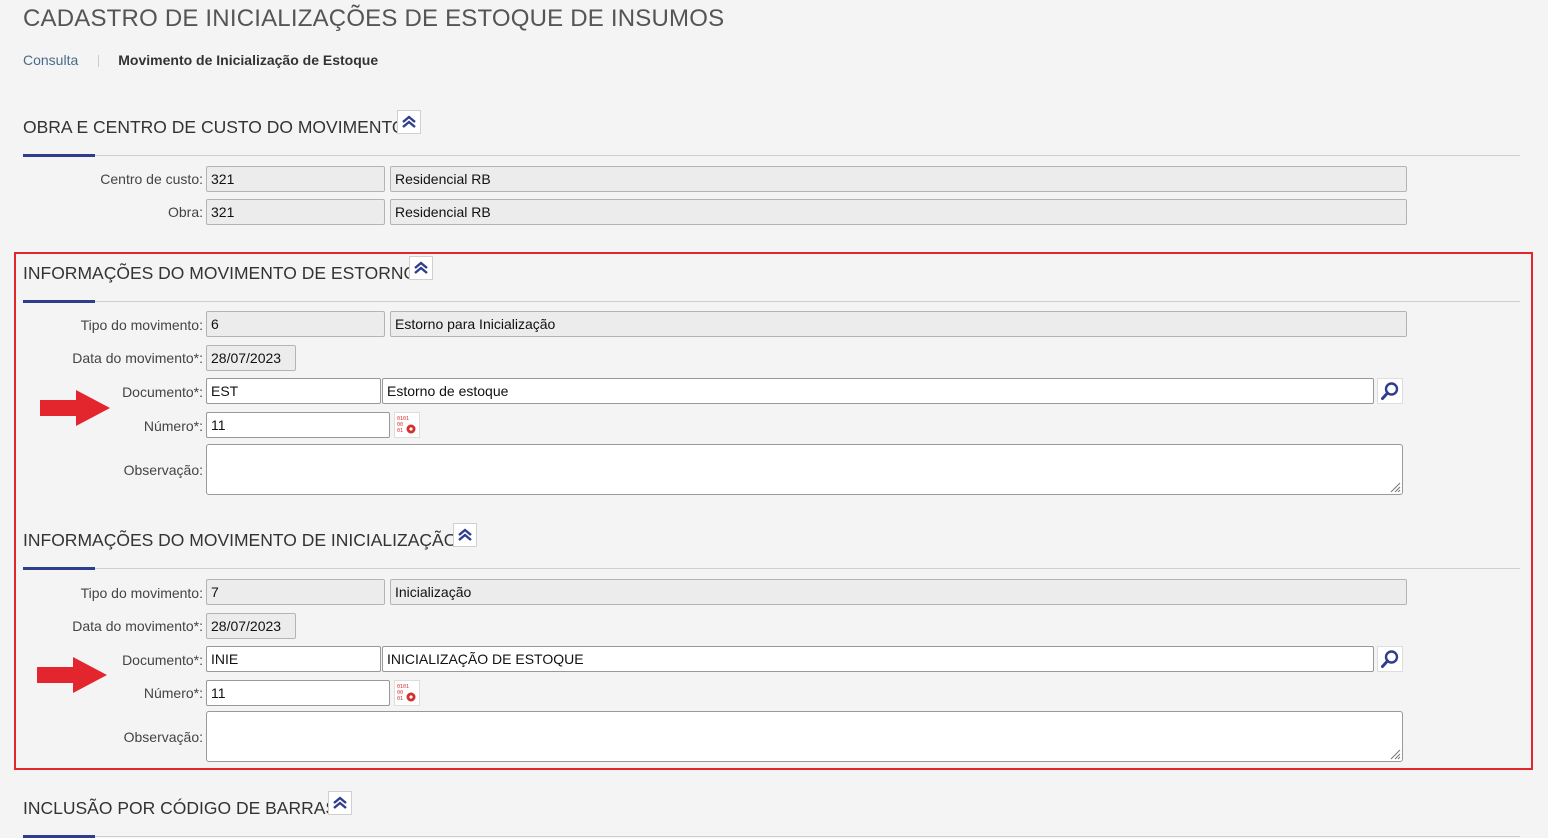  I want to click on section-obra-title: OBRA E CENTRO DE CUSTO DO MOVIMENTO, so click(214, 127).